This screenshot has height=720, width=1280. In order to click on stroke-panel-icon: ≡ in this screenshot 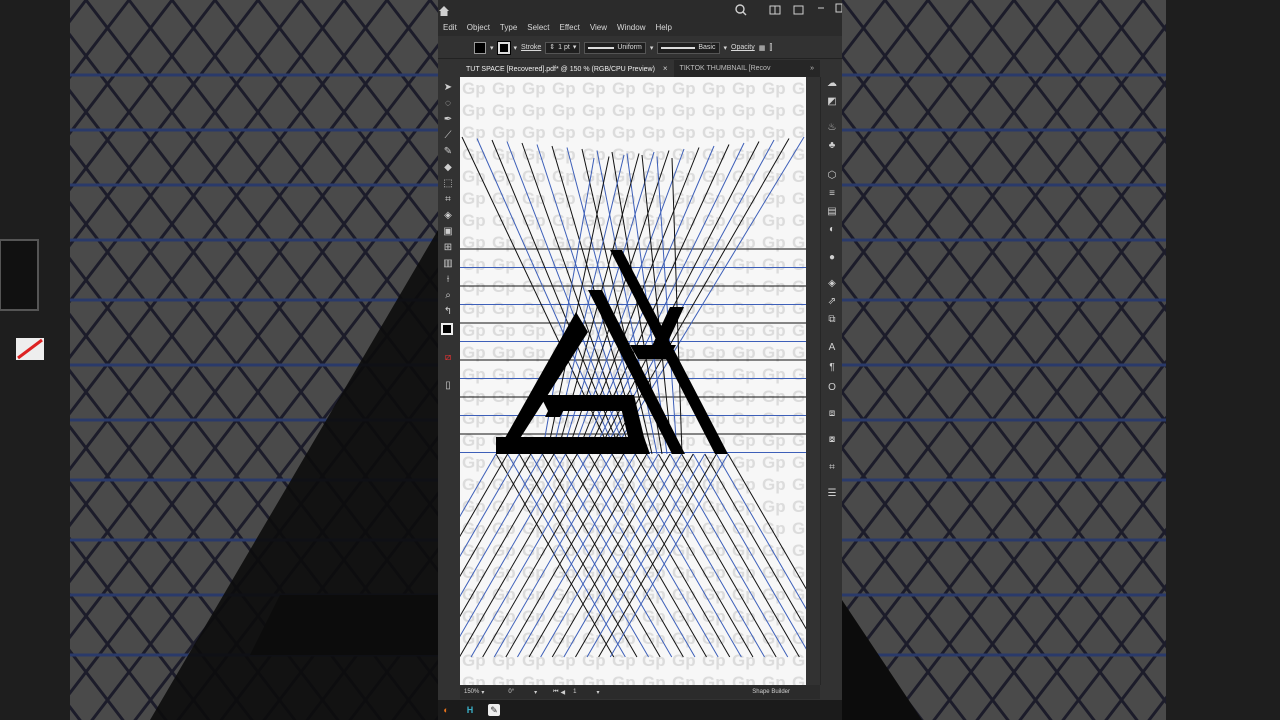, I will do `click(832, 194)`.